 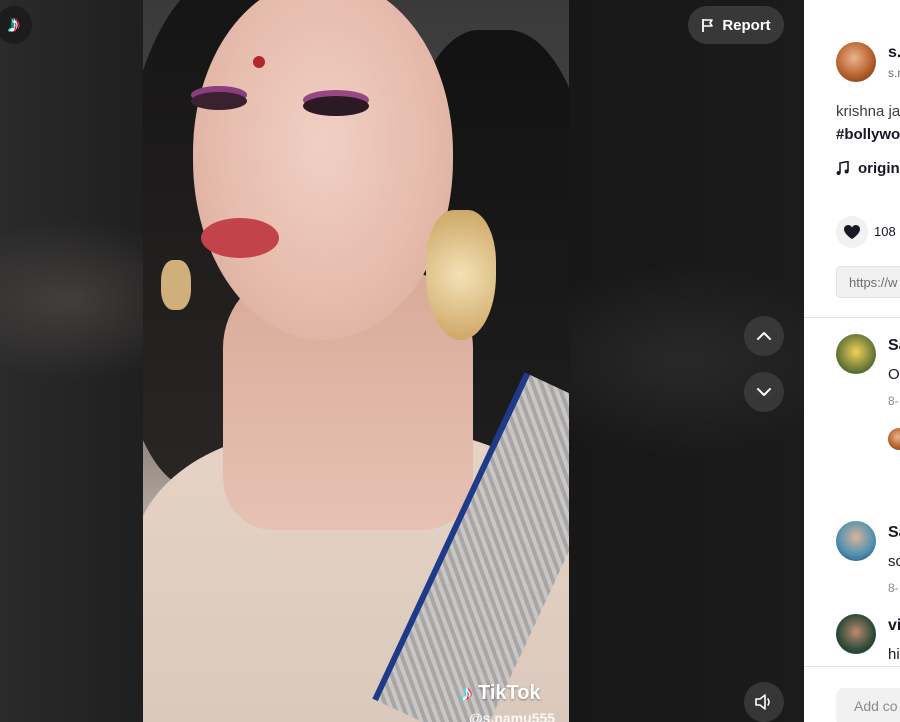 I want to click on music-link: origin, so click(x=868, y=168).